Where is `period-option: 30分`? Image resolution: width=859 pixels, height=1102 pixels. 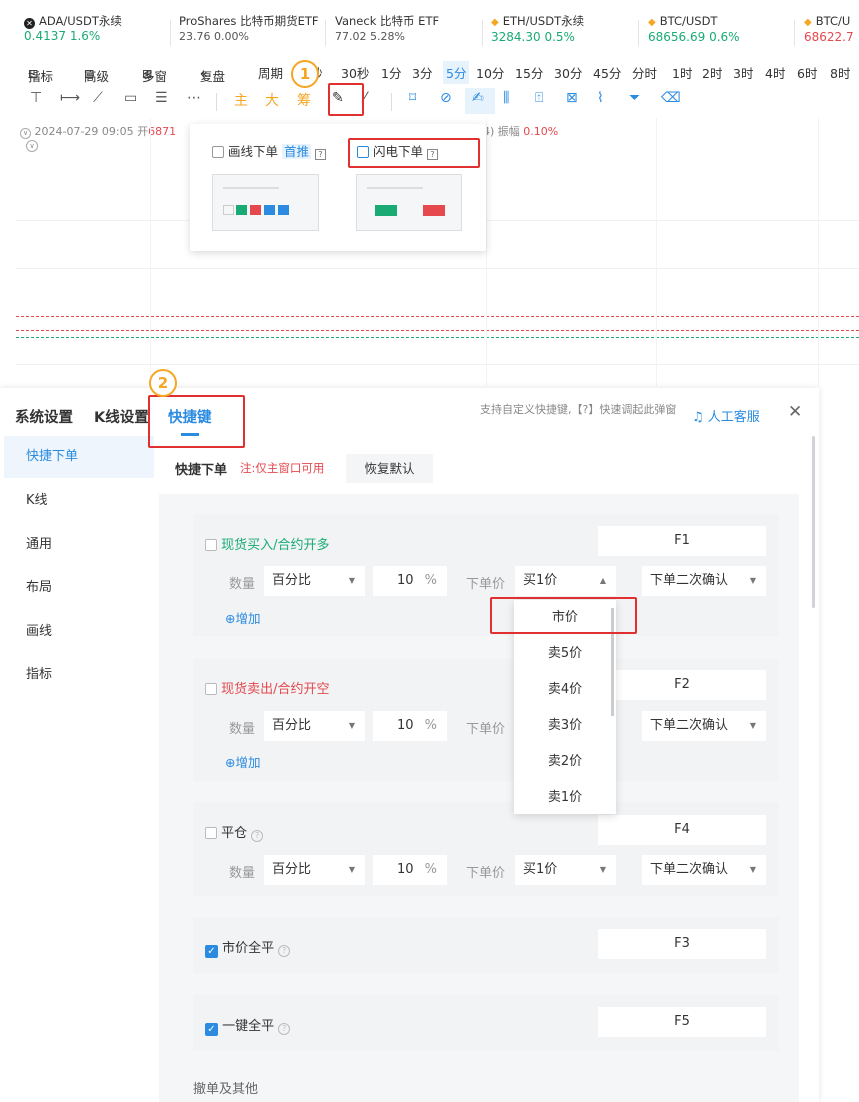
period-option: 30分 is located at coordinates (568, 72).